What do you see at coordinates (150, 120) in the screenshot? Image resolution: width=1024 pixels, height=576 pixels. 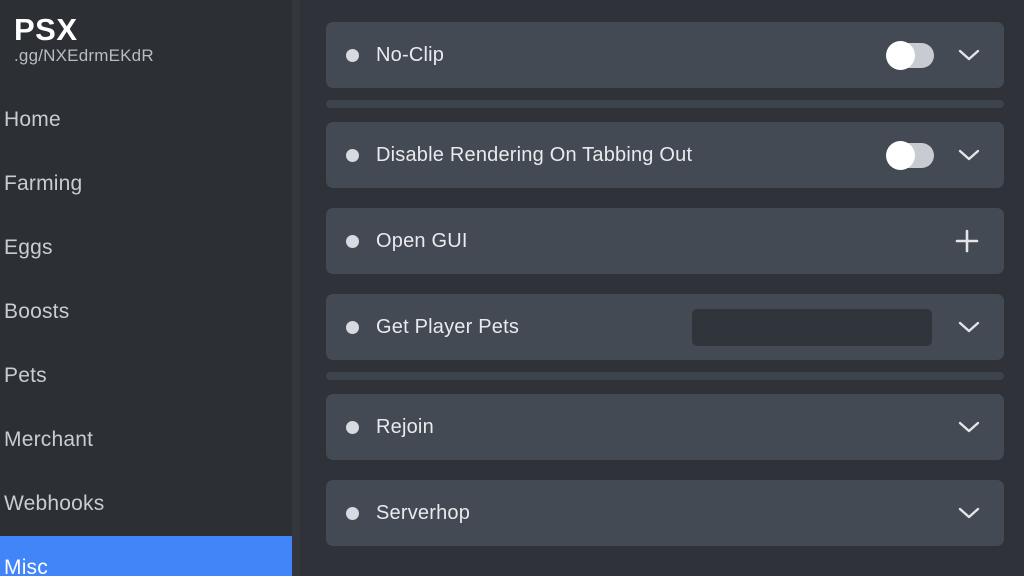 I see `sidebar-item-home: Home` at bounding box center [150, 120].